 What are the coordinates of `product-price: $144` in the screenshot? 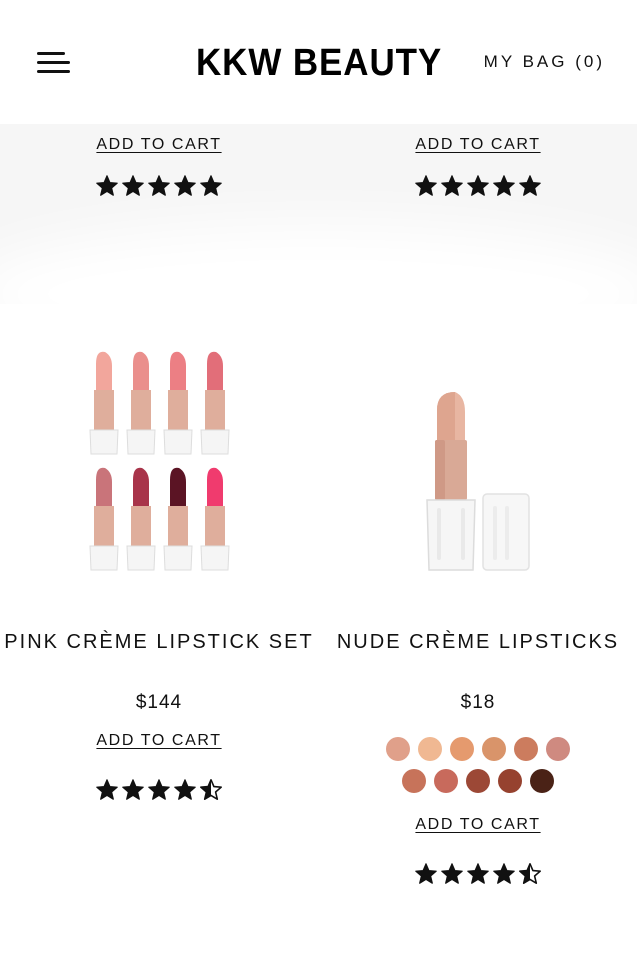 It's located at (159, 702).